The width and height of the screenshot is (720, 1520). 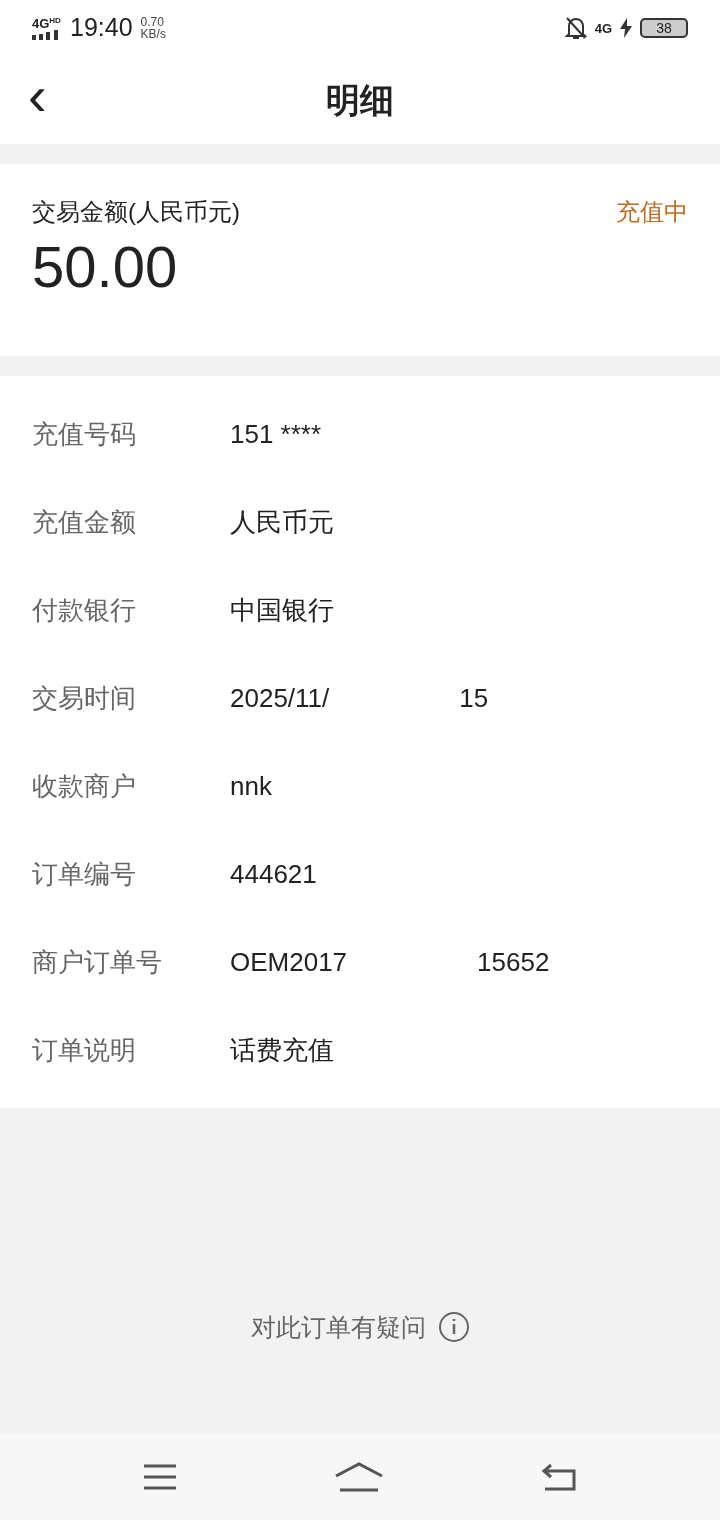 What do you see at coordinates (97, 962) in the screenshot?
I see `detail-label: 商户订单号` at bounding box center [97, 962].